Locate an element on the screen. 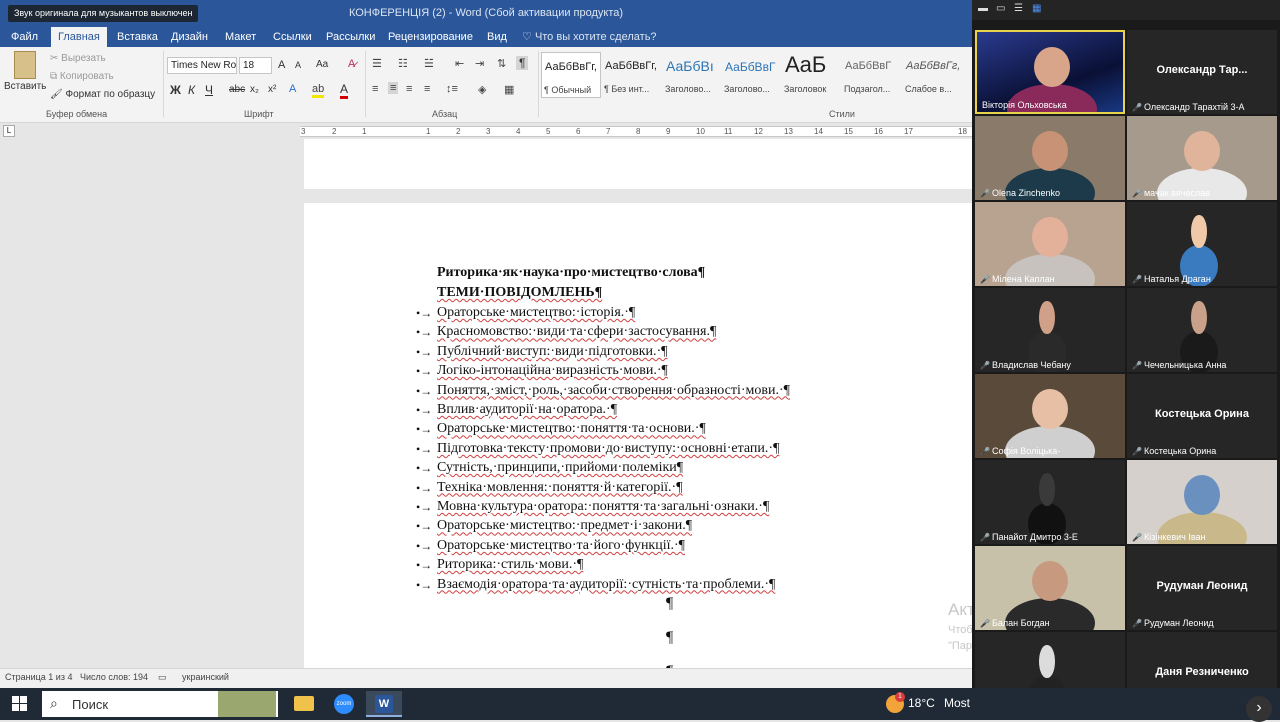 The height and width of the screenshot is (722, 1280). list-item: Публічний·виступ:·види·підготовки.·¶ is located at coordinates (552, 351).